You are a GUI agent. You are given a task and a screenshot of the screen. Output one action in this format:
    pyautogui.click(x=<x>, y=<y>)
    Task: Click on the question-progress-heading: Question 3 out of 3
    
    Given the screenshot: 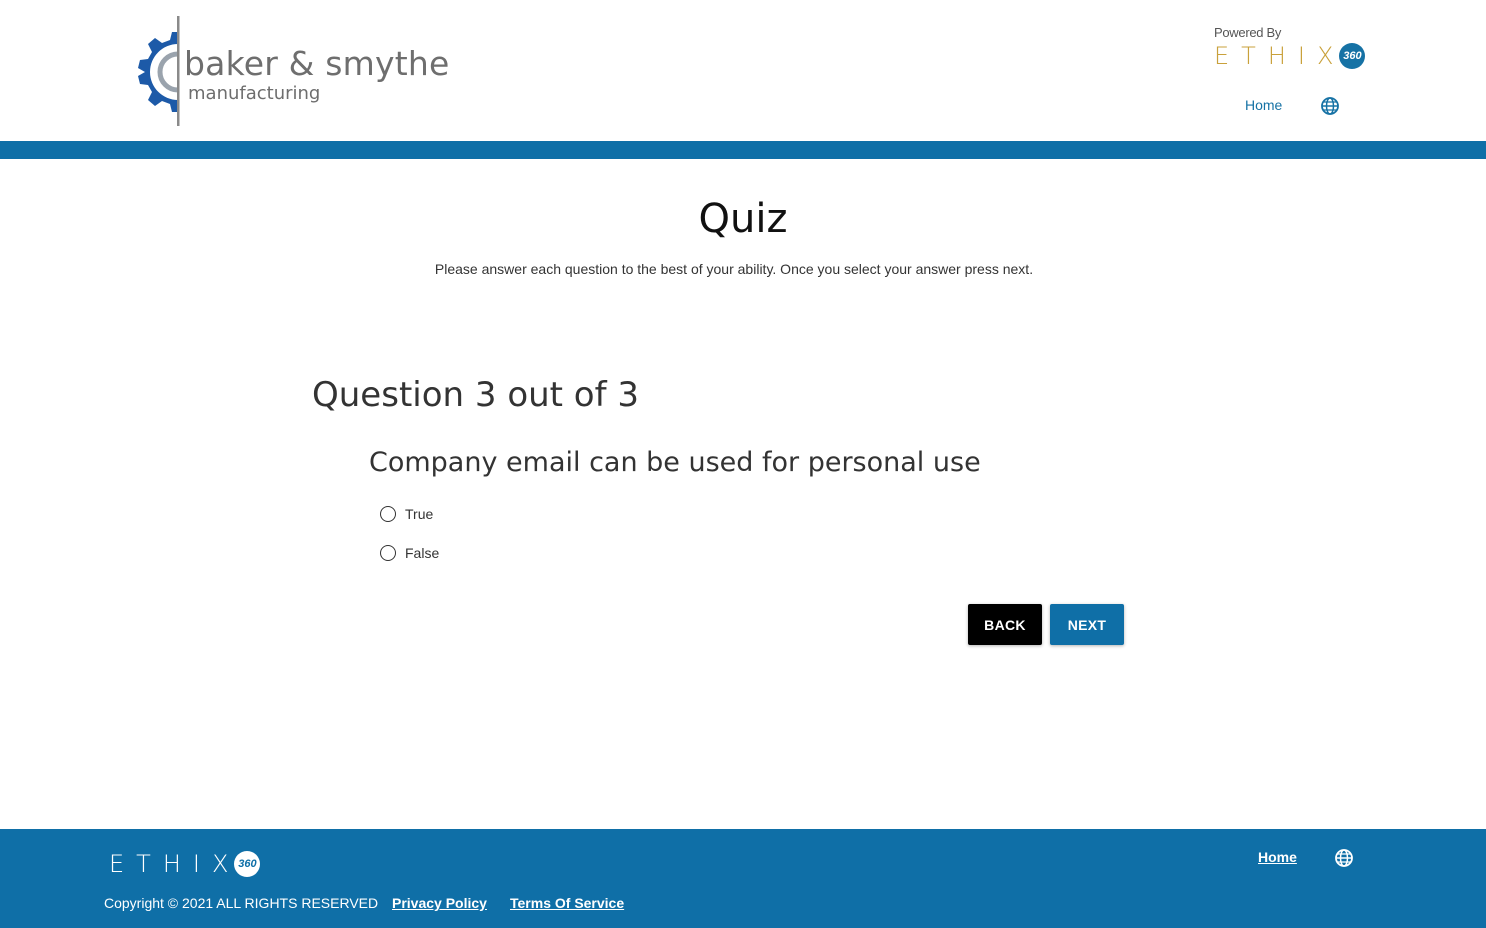 What is the action you would take?
    pyautogui.click(x=476, y=395)
    